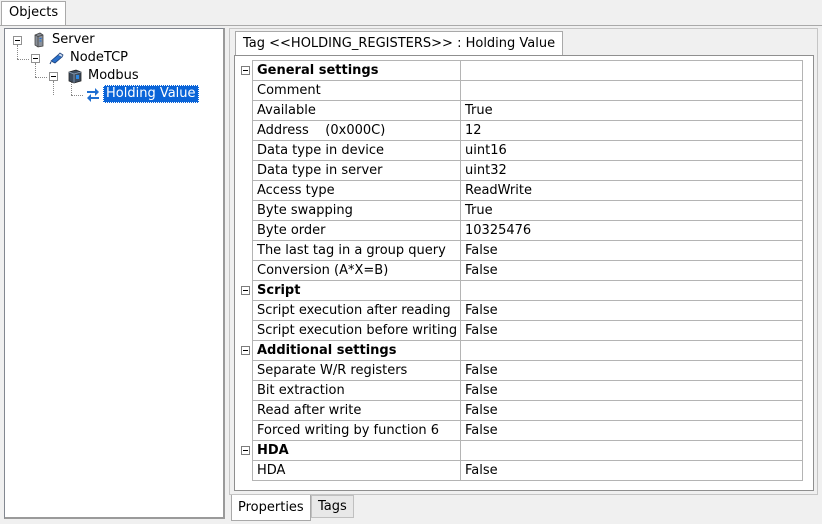  I want to click on grid-property-row: Access type ReadWrite, so click(520, 190).